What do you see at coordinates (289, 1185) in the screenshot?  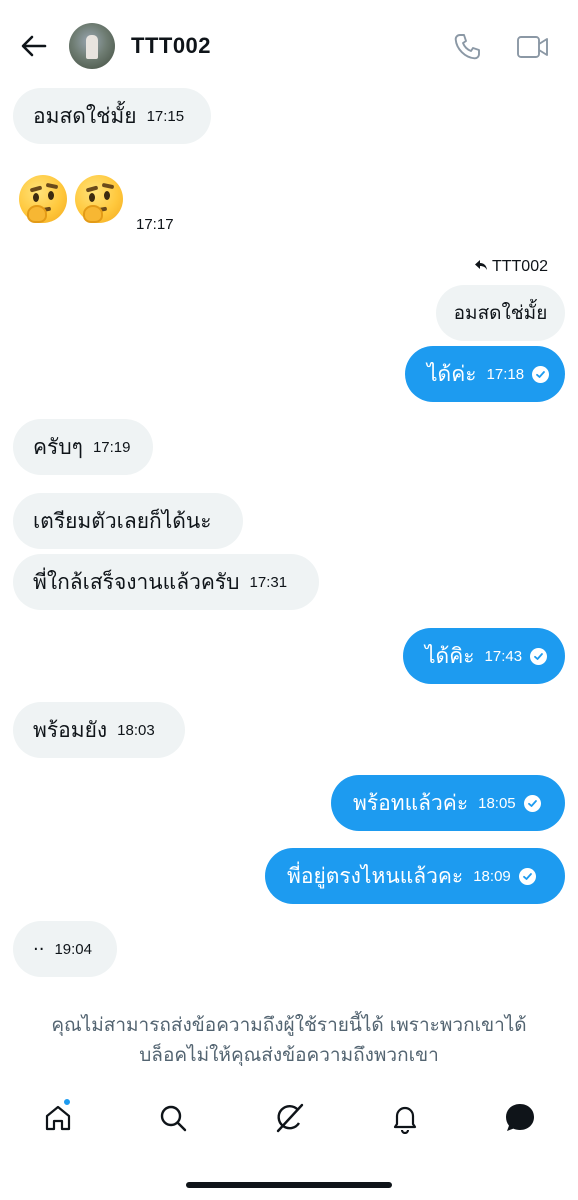 I see `home-indicator` at bounding box center [289, 1185].